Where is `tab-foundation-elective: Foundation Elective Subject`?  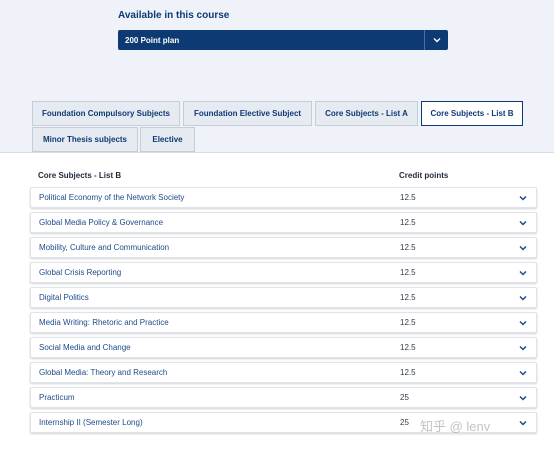 tab-foundation-elective: Foundation Elective Subject is located at coordinates (247, 113).